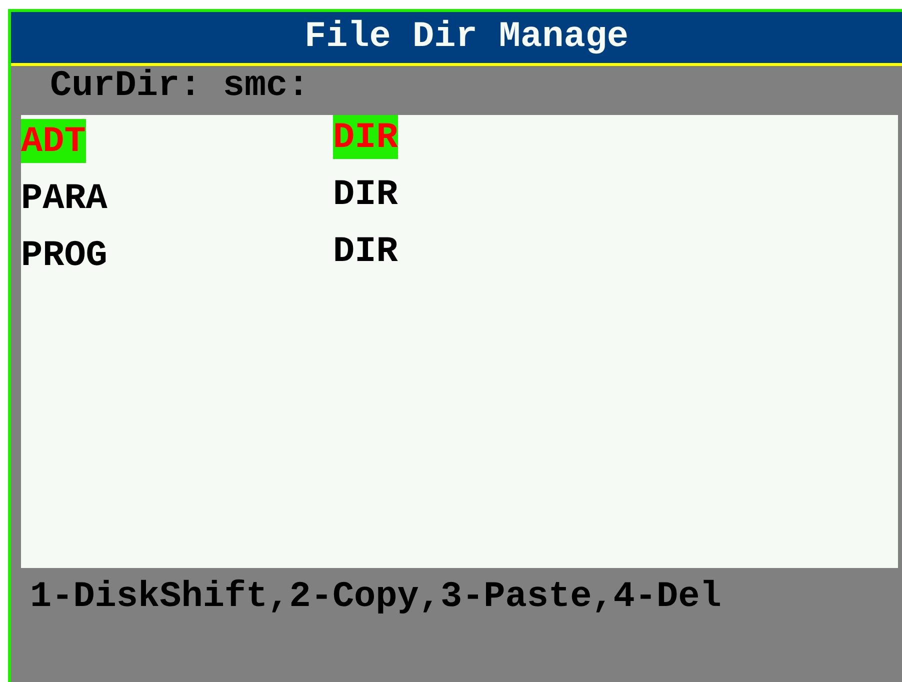 This screenshot has width=902, height=682. I want to click on window-title: File Dir Manage, so click(466, 37).